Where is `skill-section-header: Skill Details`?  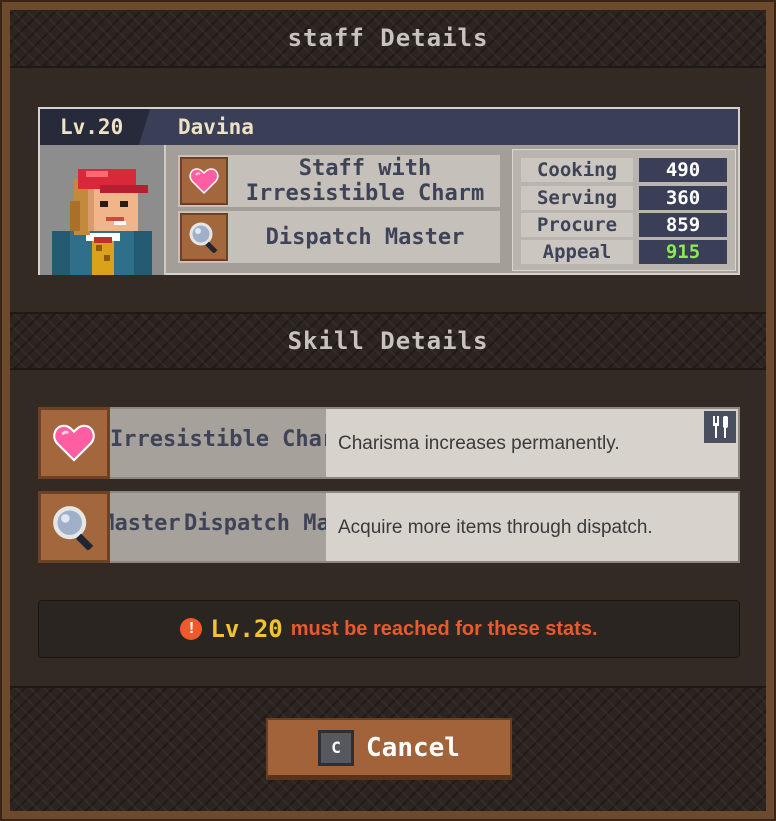 skill-section-header: Skill Details is located at coordinates (388, 341).